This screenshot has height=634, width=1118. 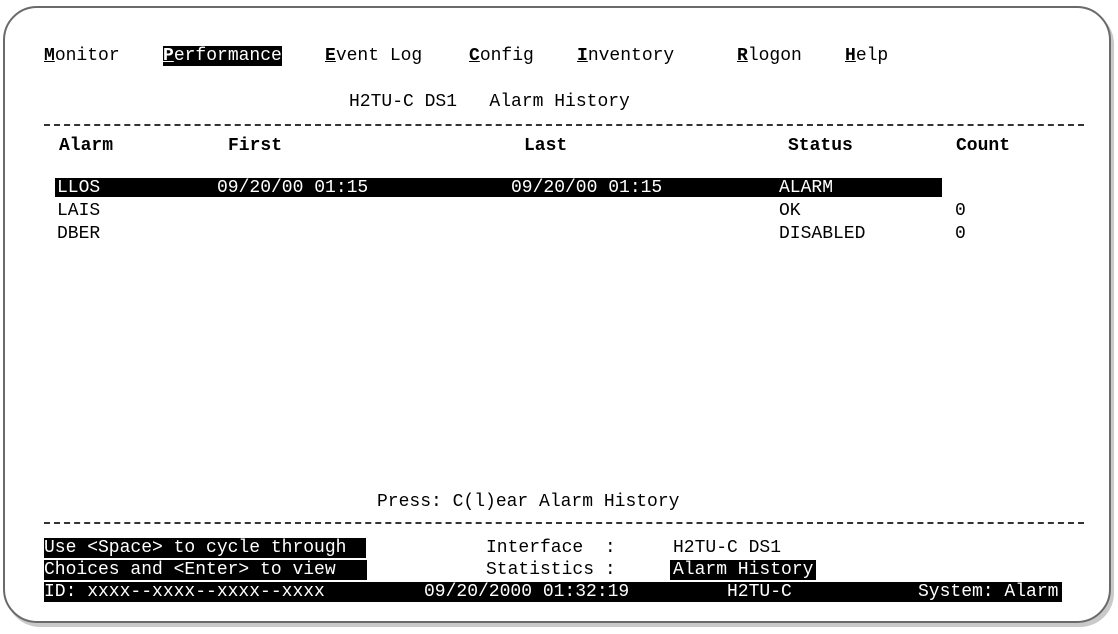 What do you see at coordinates (293, 188) in the screenshot?
I see `cell-first: 09/20/00 01:15` at bounding box center [293, 188].